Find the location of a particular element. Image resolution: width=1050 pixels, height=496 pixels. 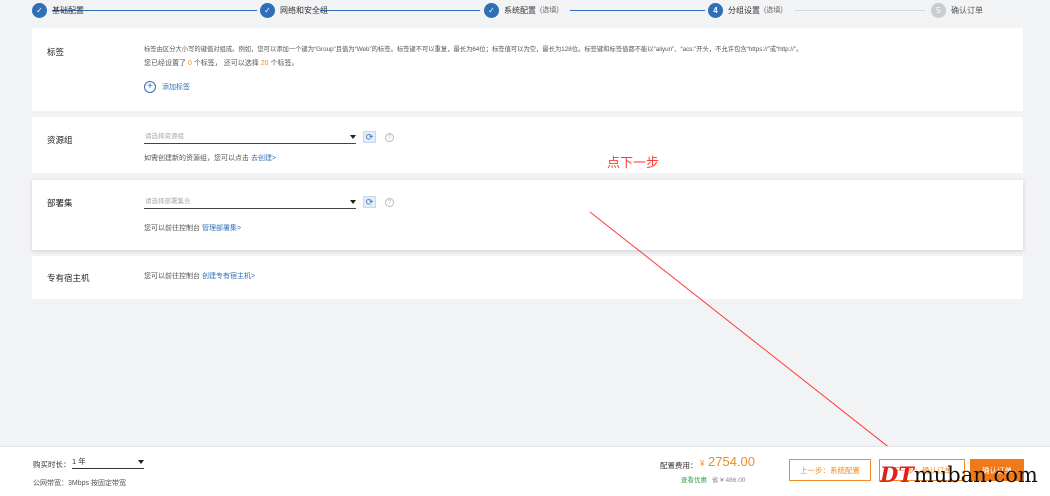

discount-info: 查看优惠 省 ¥ 486.00 is located at coordinates (713, 479).